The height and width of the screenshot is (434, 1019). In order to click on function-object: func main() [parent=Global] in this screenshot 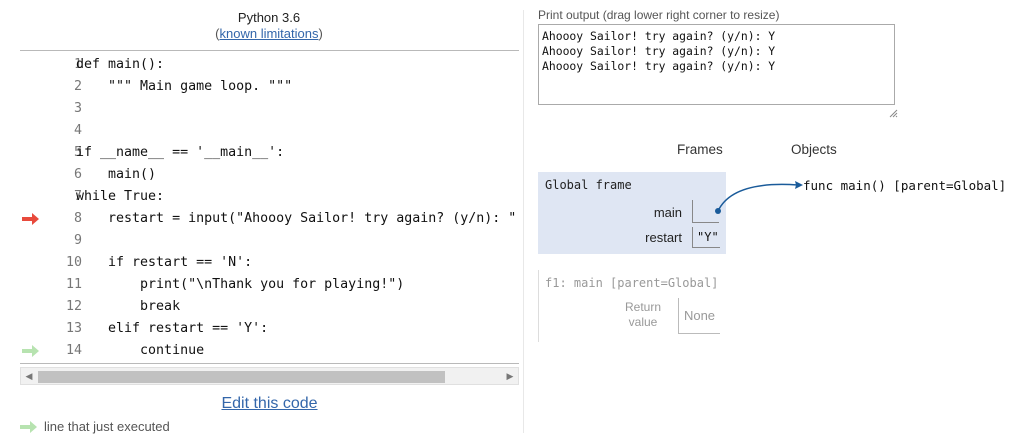, I will do `click(905, 185)`.